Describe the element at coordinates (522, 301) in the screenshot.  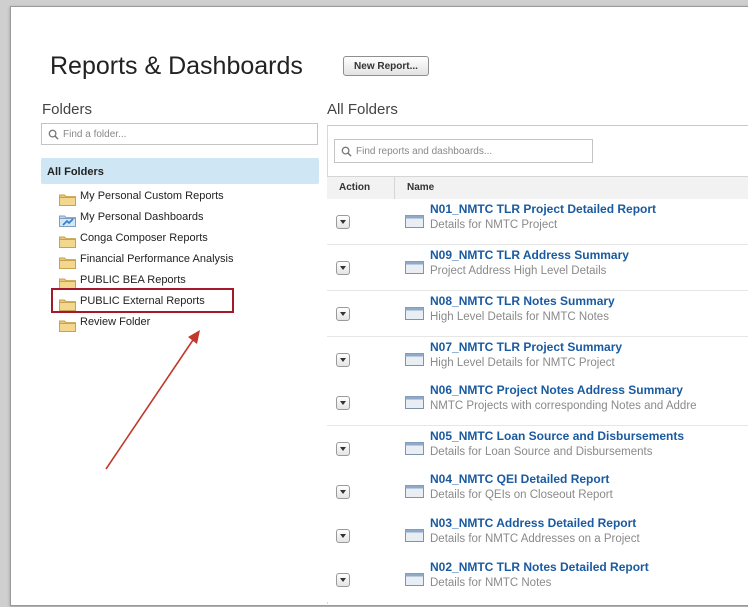
I see `report-title-link: N08_NMTC TLR Notes Summary` at that location.